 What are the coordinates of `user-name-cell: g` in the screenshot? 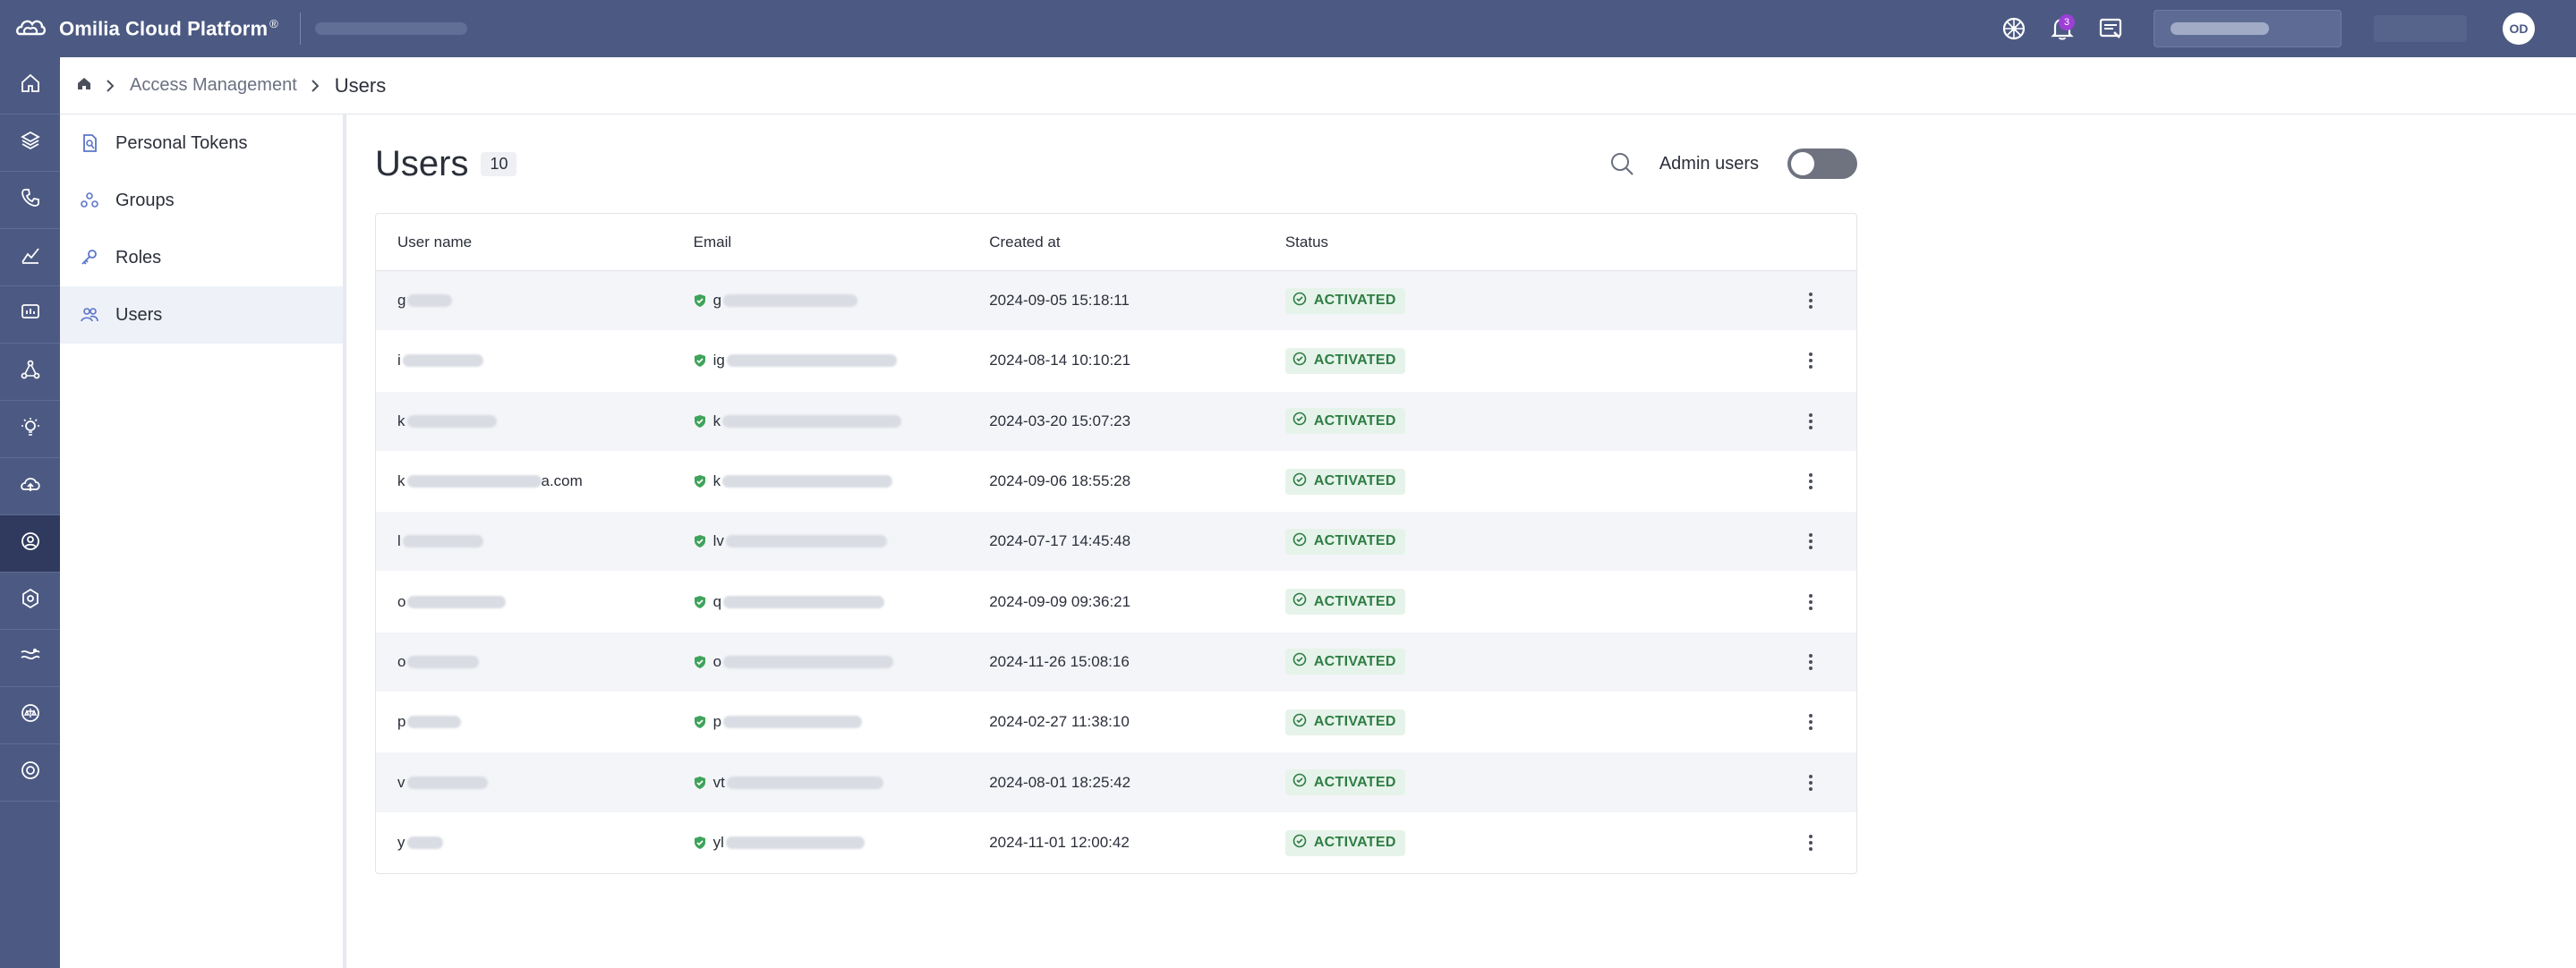 It's located at (524, 301).